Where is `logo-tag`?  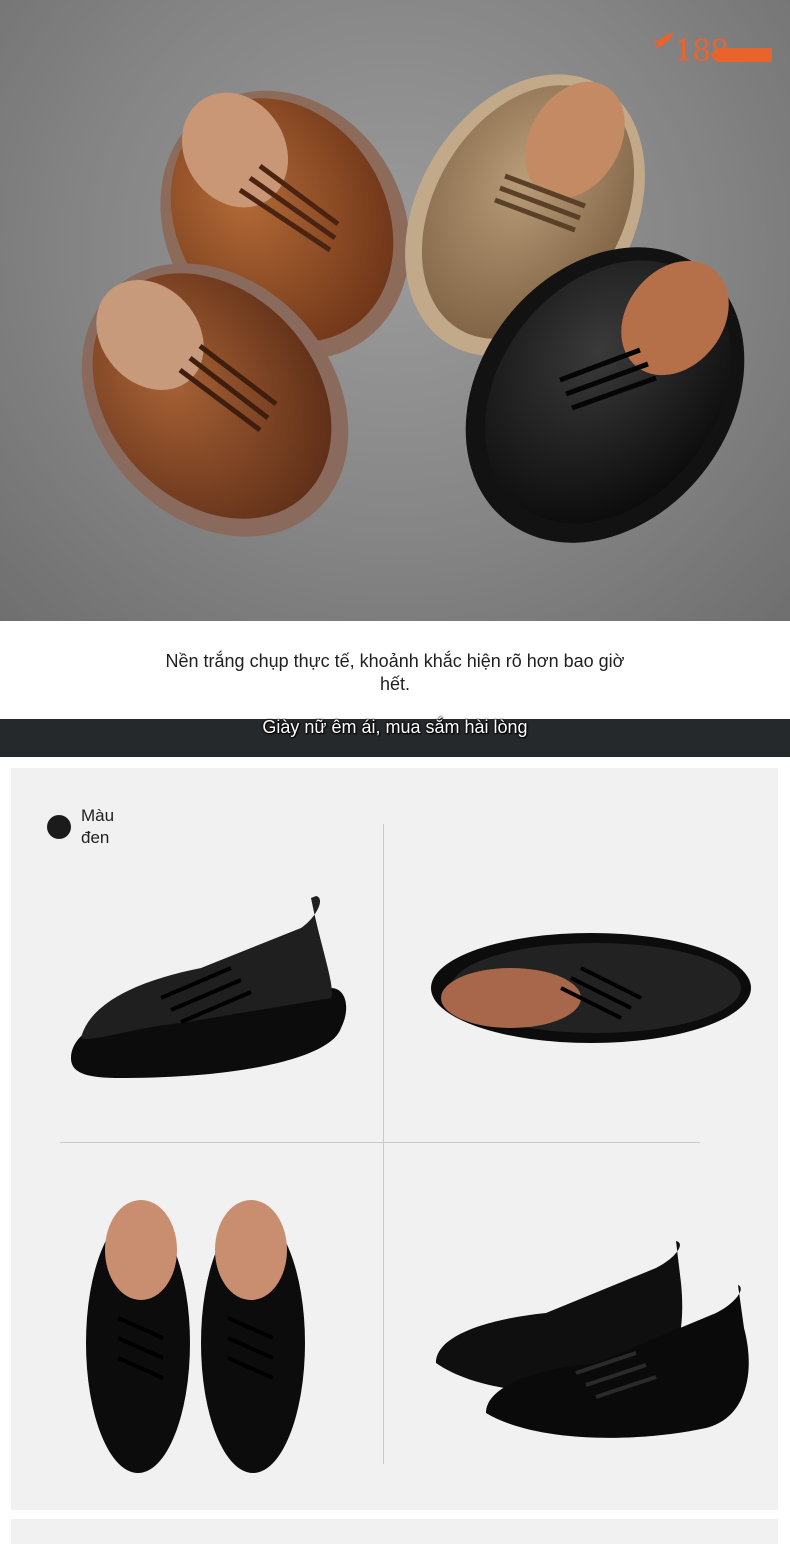
logo-tag is located at coordinates (744, 55).